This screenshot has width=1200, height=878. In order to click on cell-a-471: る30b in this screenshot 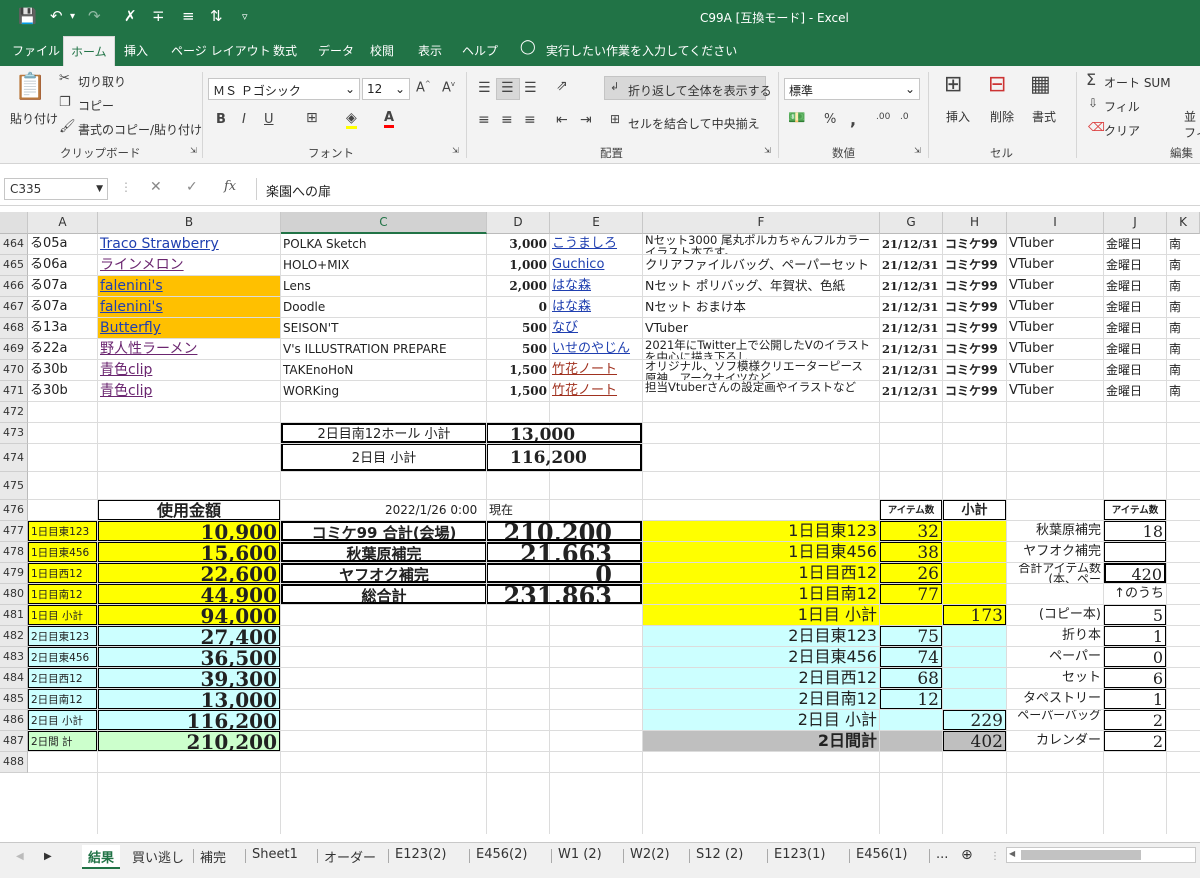, I will do `click(62, 391)`.